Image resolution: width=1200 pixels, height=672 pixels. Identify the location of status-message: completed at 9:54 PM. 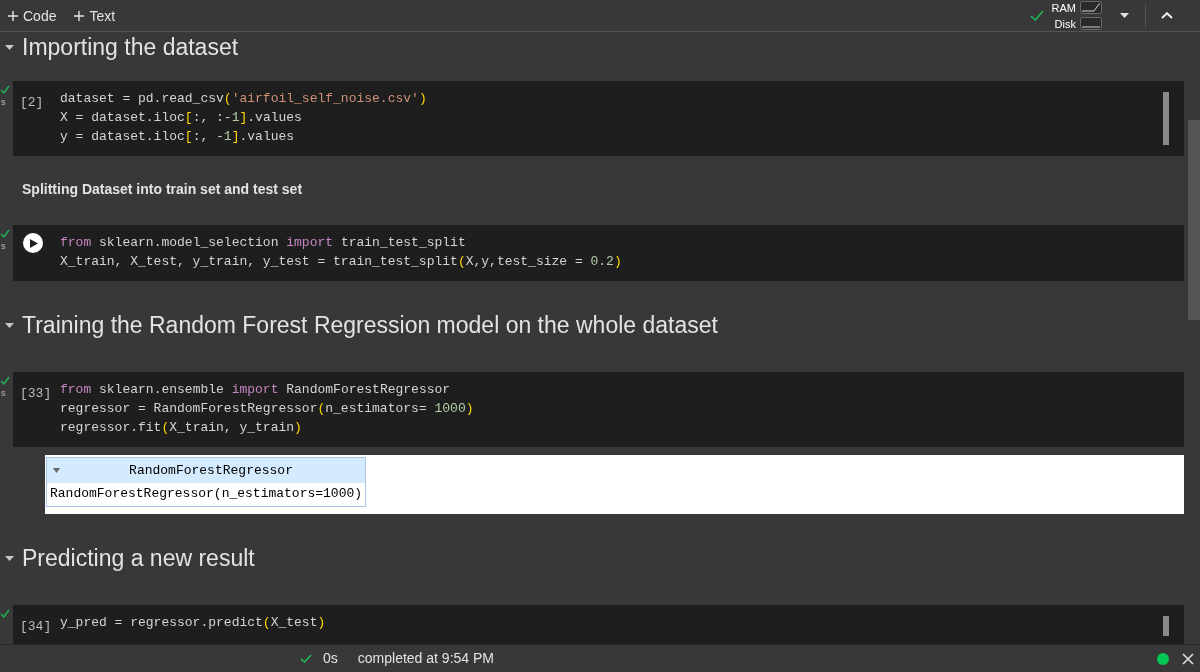
(425, 658).